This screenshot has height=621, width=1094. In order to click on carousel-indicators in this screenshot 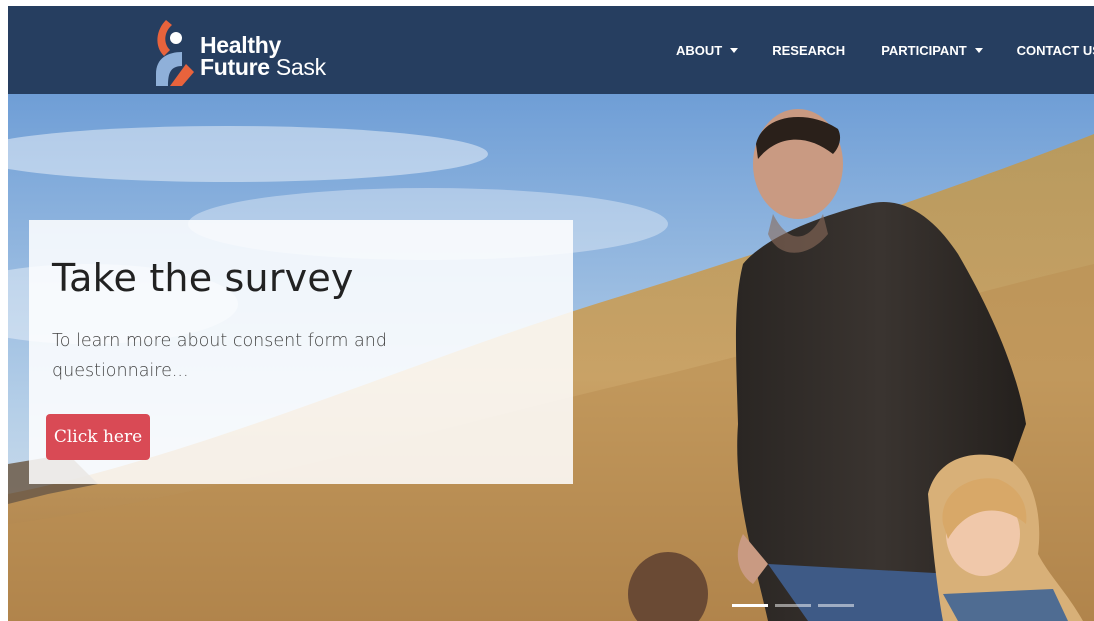, I will do `click(793, 605)`.